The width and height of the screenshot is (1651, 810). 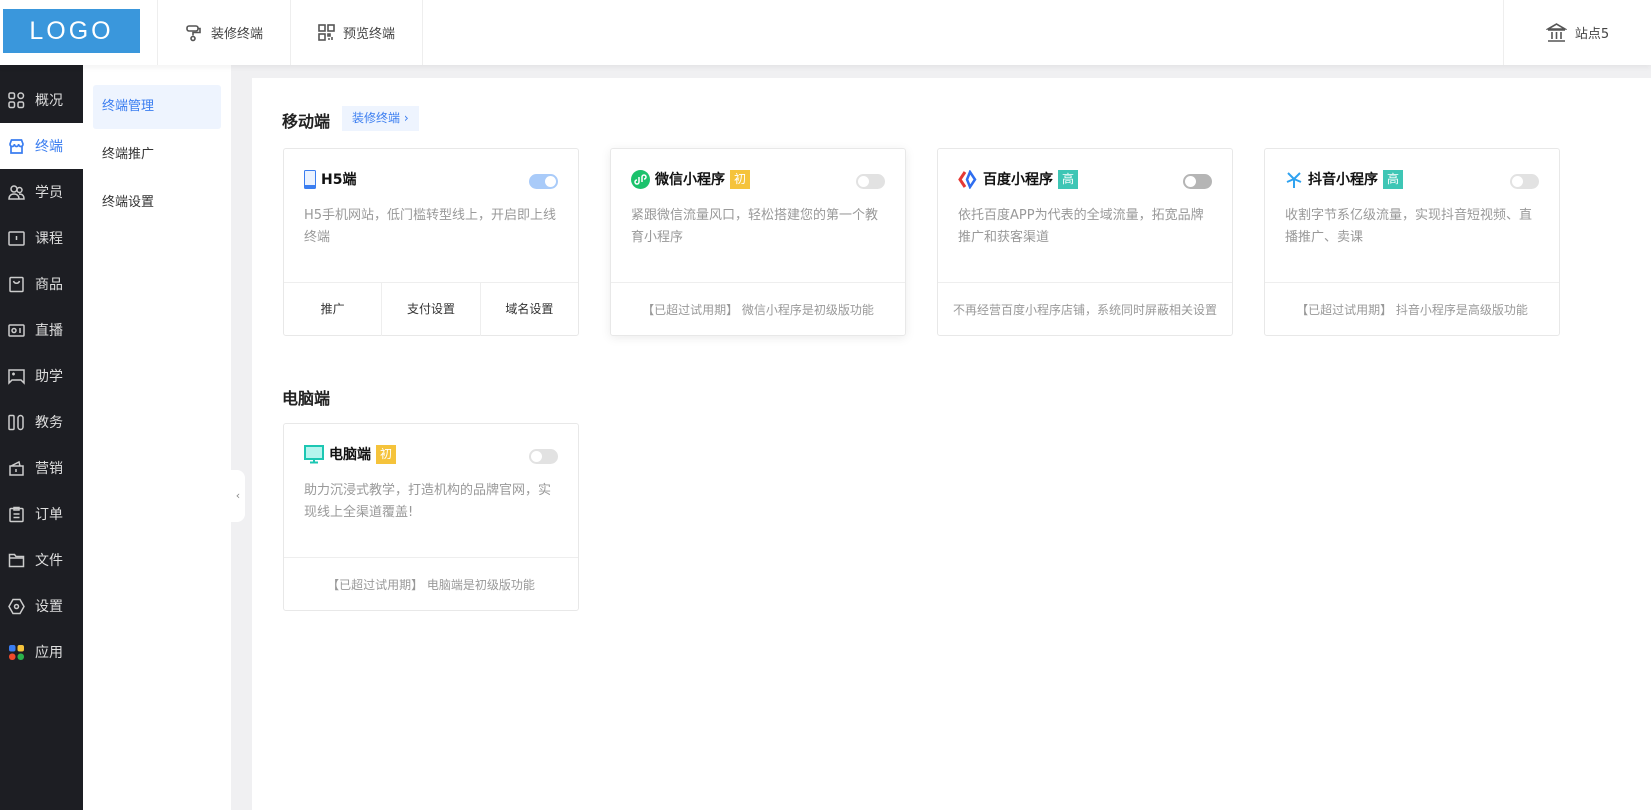 What do you see at coordinates (1343, 180) in the screenshot?
I see `card-title: 抖音小程序` at bounding box center [1343, 180].